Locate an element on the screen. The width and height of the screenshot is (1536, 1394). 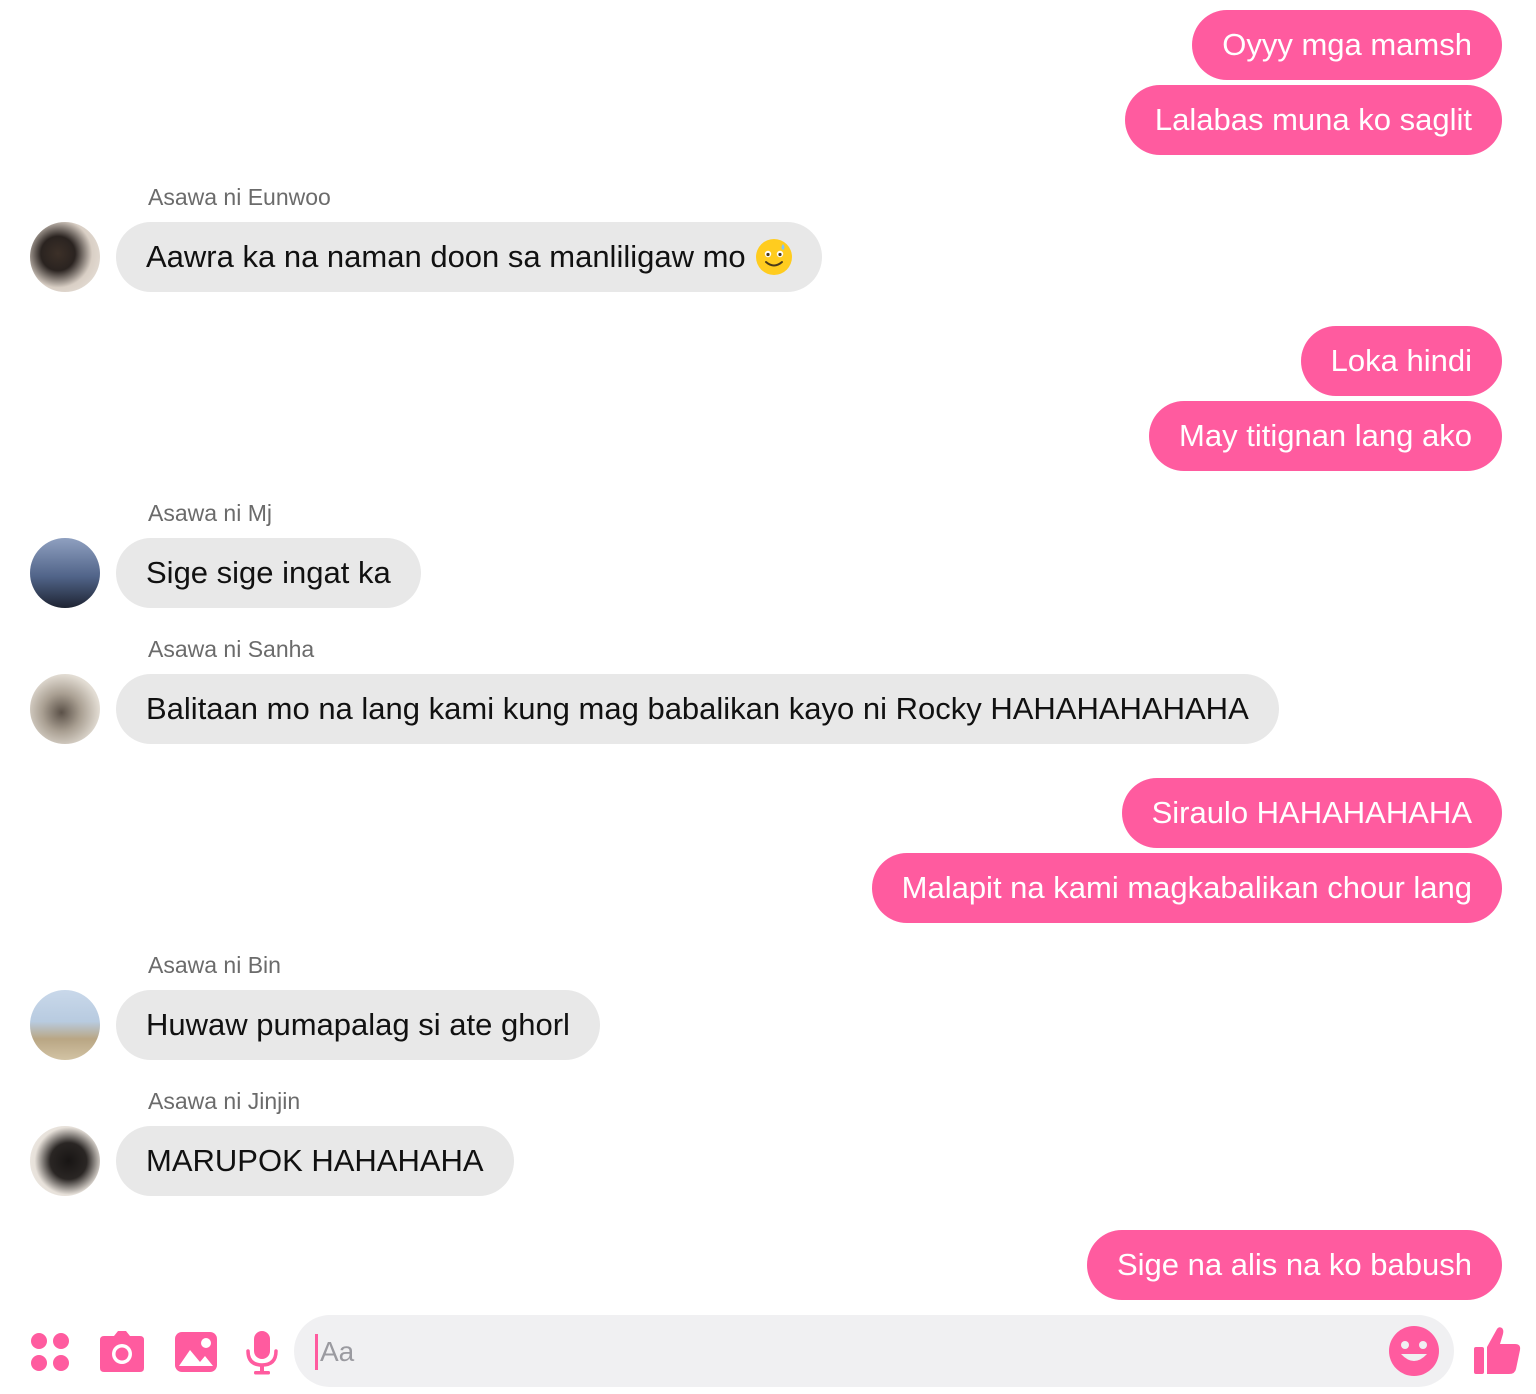
apps-icon is located at coordinates (50, 1352).